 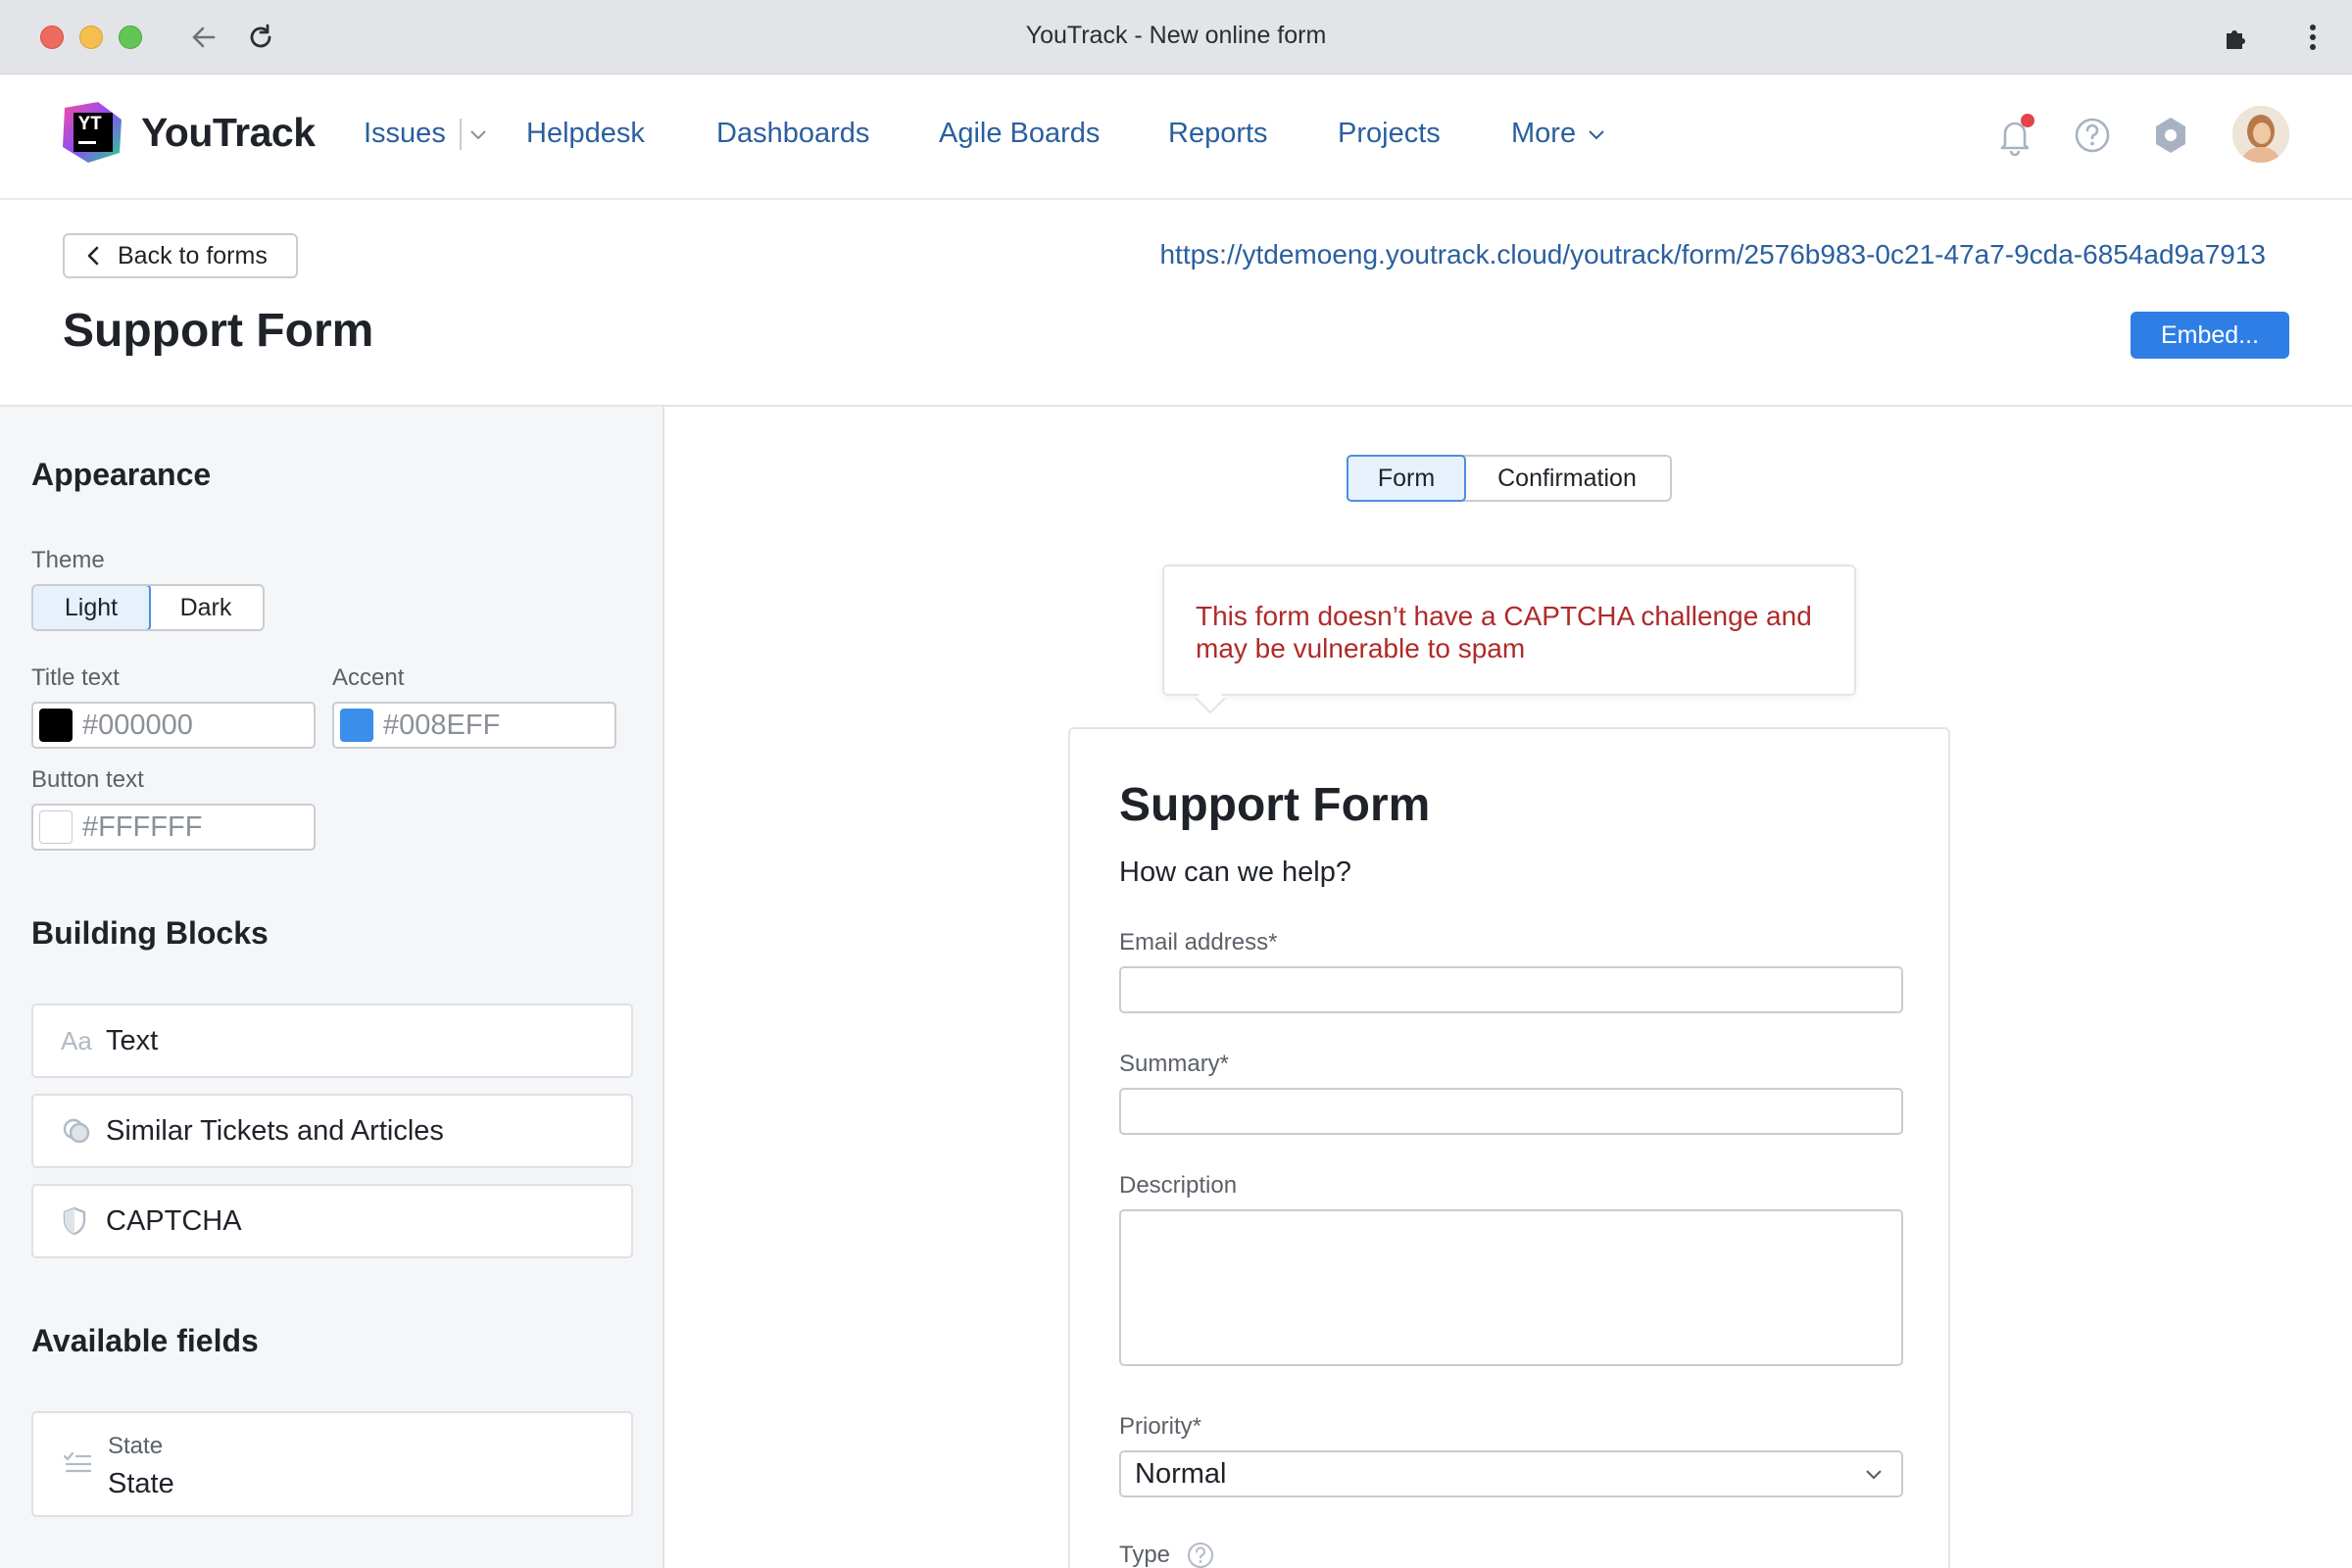 I want to click on block-similar-tickets: Similar Tickets and Articles, so click(x=332, y=1131).